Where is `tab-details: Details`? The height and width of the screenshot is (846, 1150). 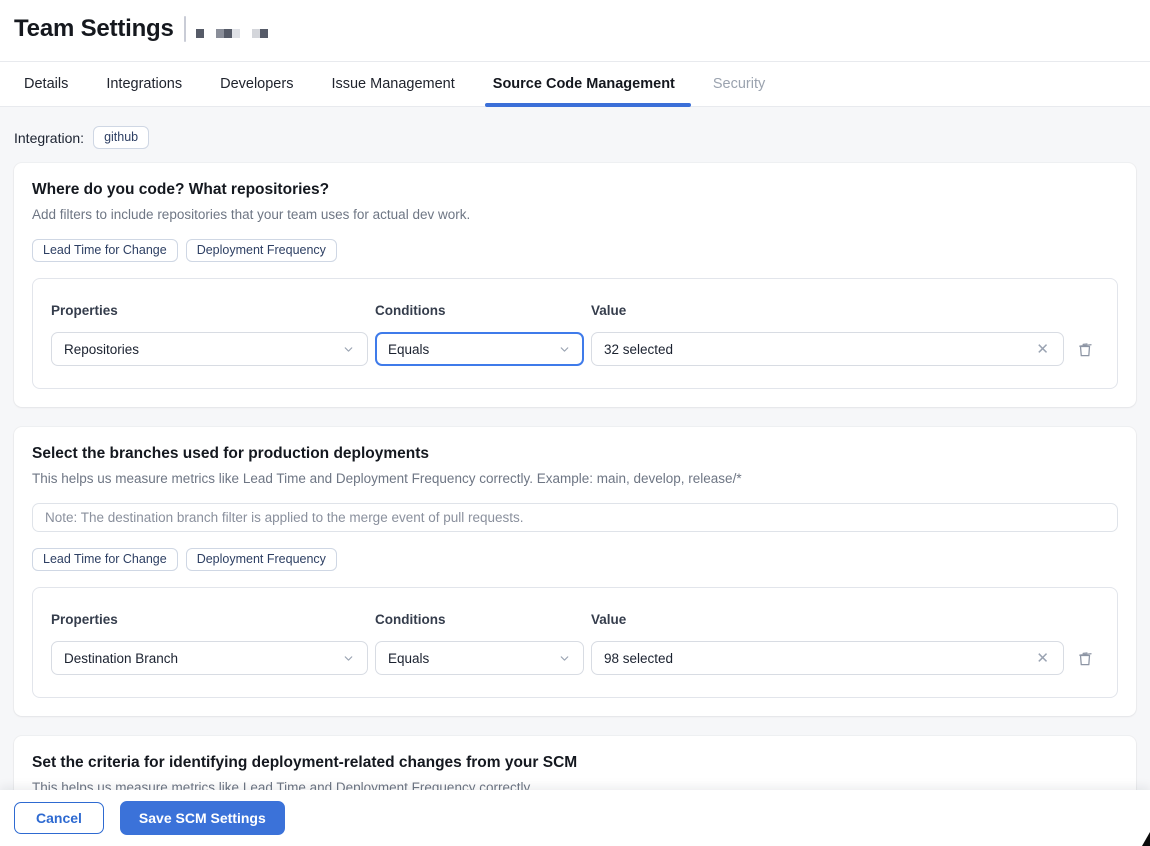 tab-details: Details is located at coordinates (46, 84).